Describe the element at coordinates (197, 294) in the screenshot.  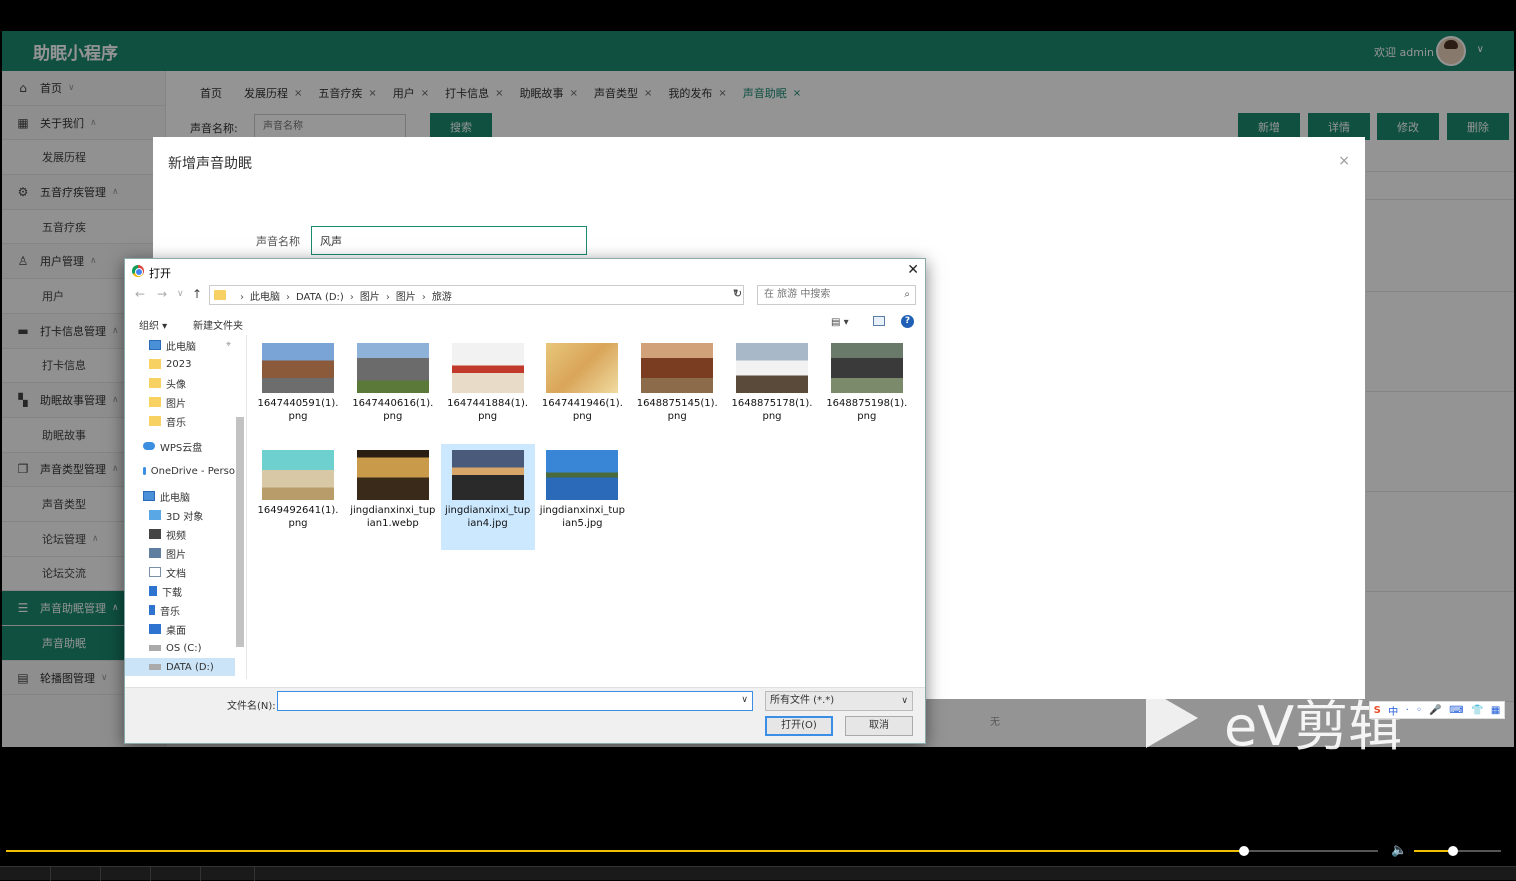
I see `up-arrow-icon: ↑` at that location.